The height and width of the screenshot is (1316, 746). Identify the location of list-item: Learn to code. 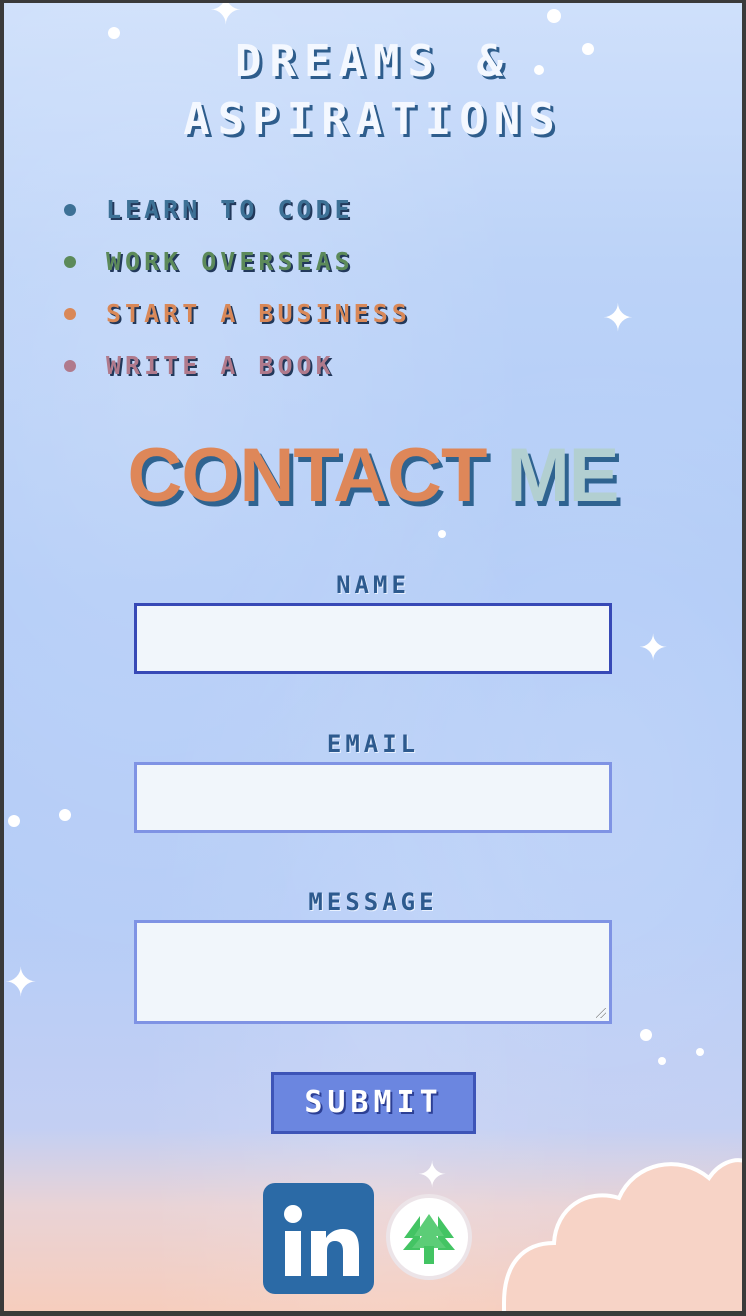
(237, 217).